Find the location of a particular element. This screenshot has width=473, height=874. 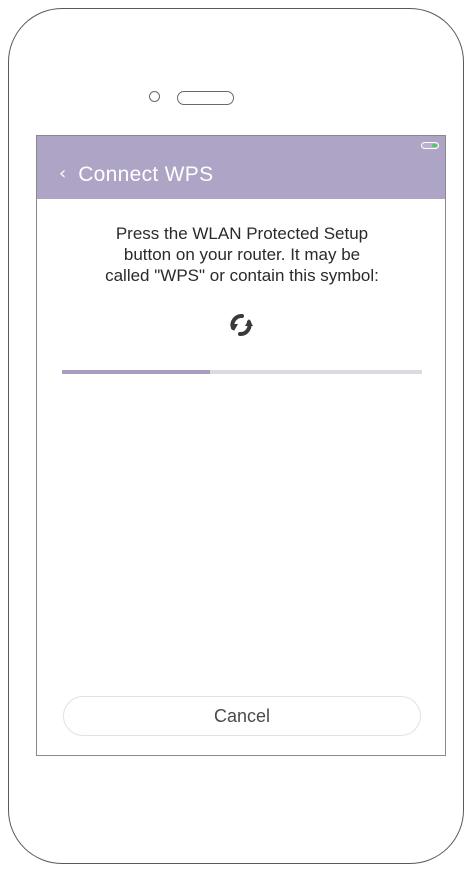

back-button: ‹ Connect WPS is located at coordinates (136, 175).